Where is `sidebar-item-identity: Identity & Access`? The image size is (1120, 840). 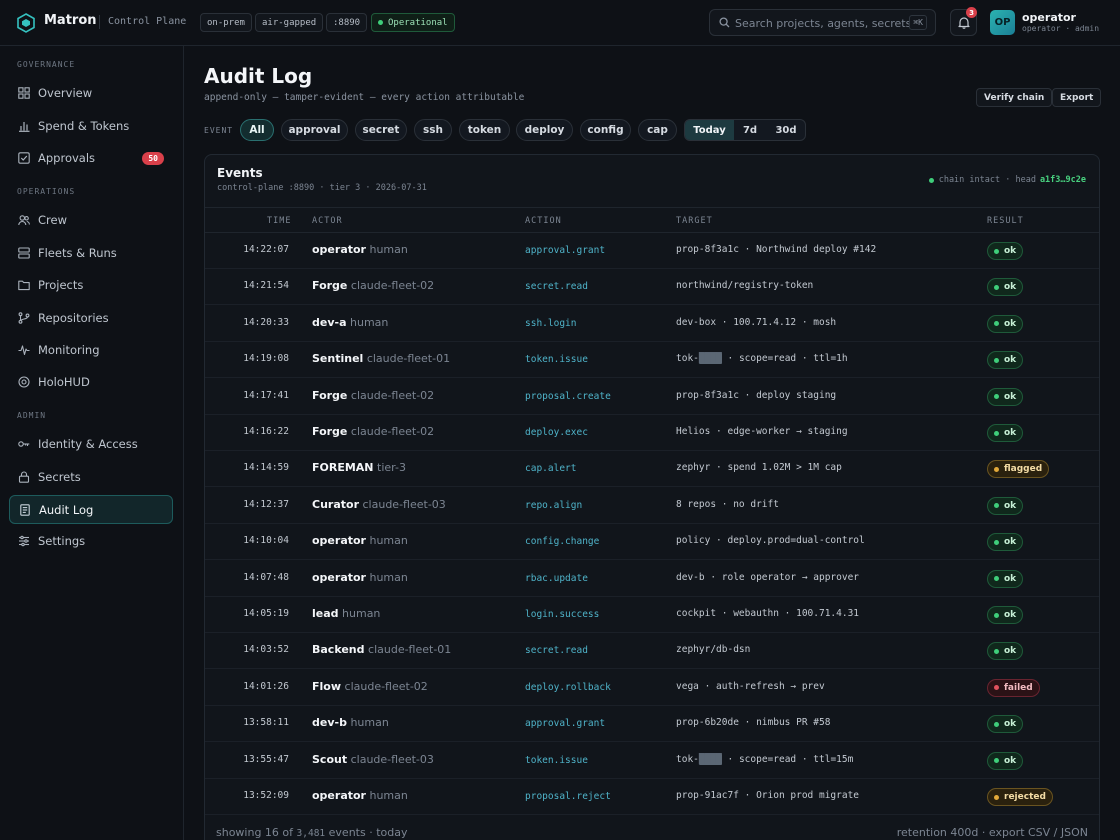 sidebar-item-identity: Identity & Access is located at coordinates (91, 444).